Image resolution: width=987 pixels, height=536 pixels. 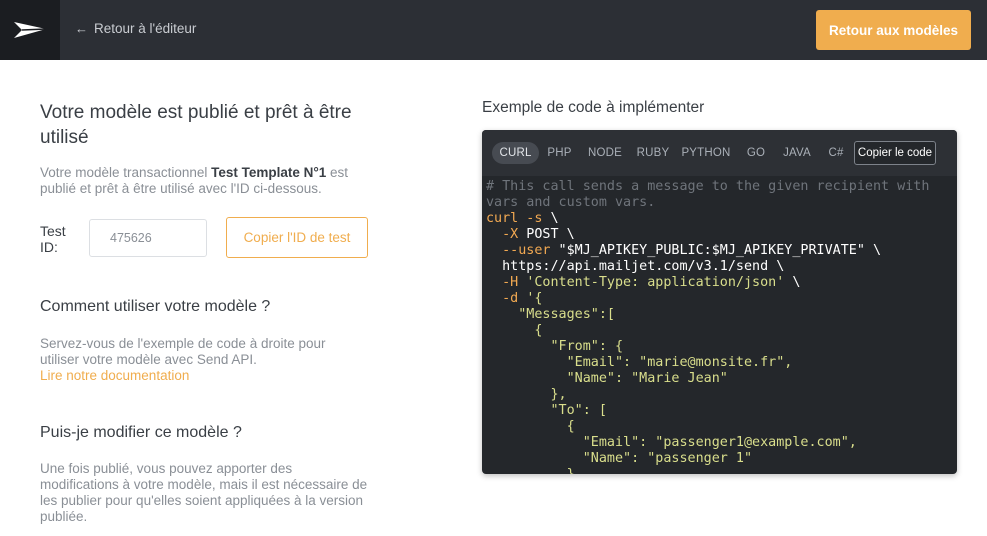 I want to click on modify-heading: Puis-je modifier ce modèle ?, so click(x=141, y=432).